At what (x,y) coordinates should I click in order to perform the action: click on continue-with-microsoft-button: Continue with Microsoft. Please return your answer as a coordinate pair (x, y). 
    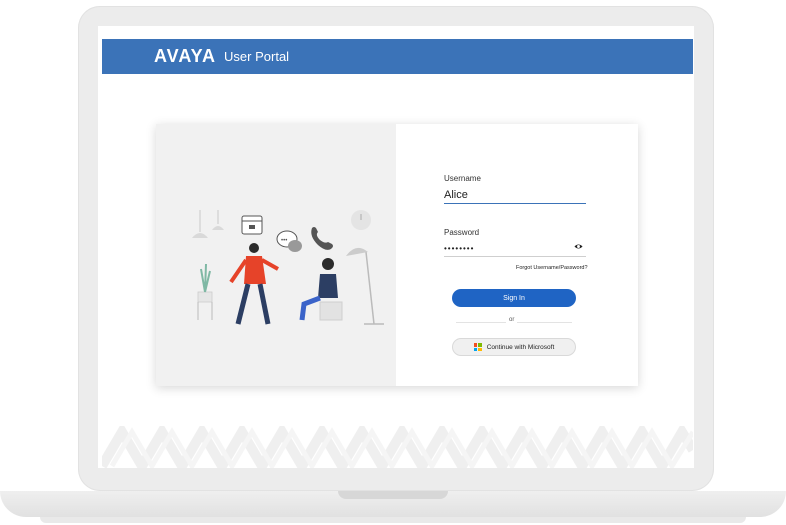
    Looking at the image, I should click on (514, 347).